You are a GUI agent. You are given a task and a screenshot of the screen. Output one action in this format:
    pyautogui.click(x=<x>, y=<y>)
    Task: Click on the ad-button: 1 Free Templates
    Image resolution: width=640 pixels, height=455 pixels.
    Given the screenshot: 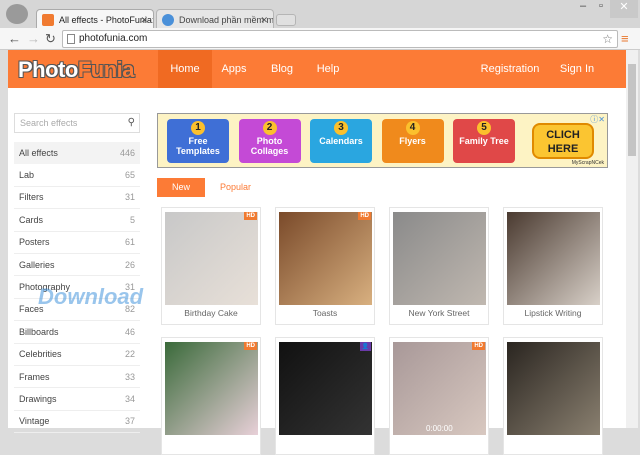 What is the action you would take?
    pyautogui.click(x=198, y=141)
    